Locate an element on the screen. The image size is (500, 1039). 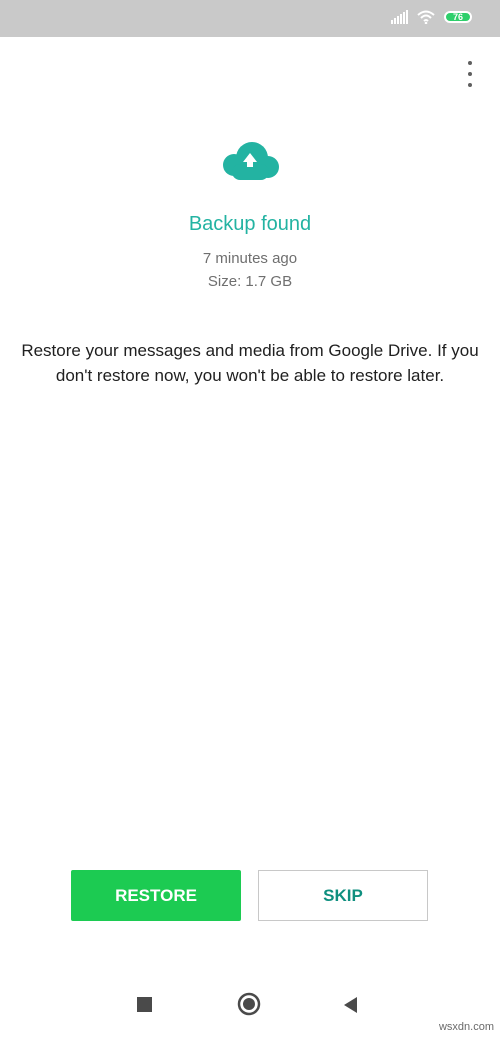
status-bar: 76 is located at coordinates (250, 18).